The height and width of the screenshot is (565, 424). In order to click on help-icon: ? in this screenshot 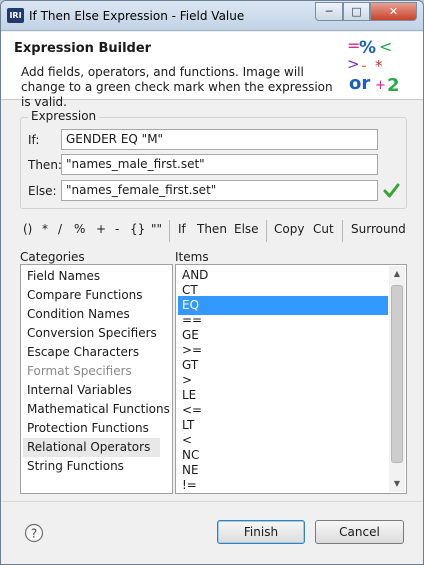, I will do `click(34, 533)`.